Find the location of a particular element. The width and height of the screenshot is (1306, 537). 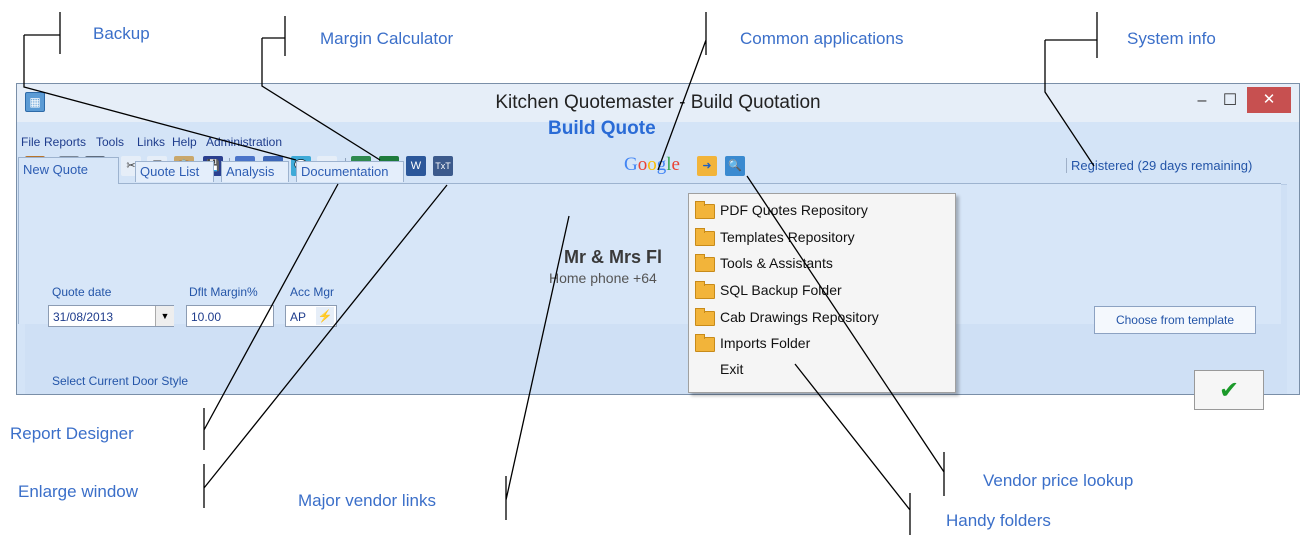

menu-item-label: SQL Backup Folder is located at coordinates (781, 290).